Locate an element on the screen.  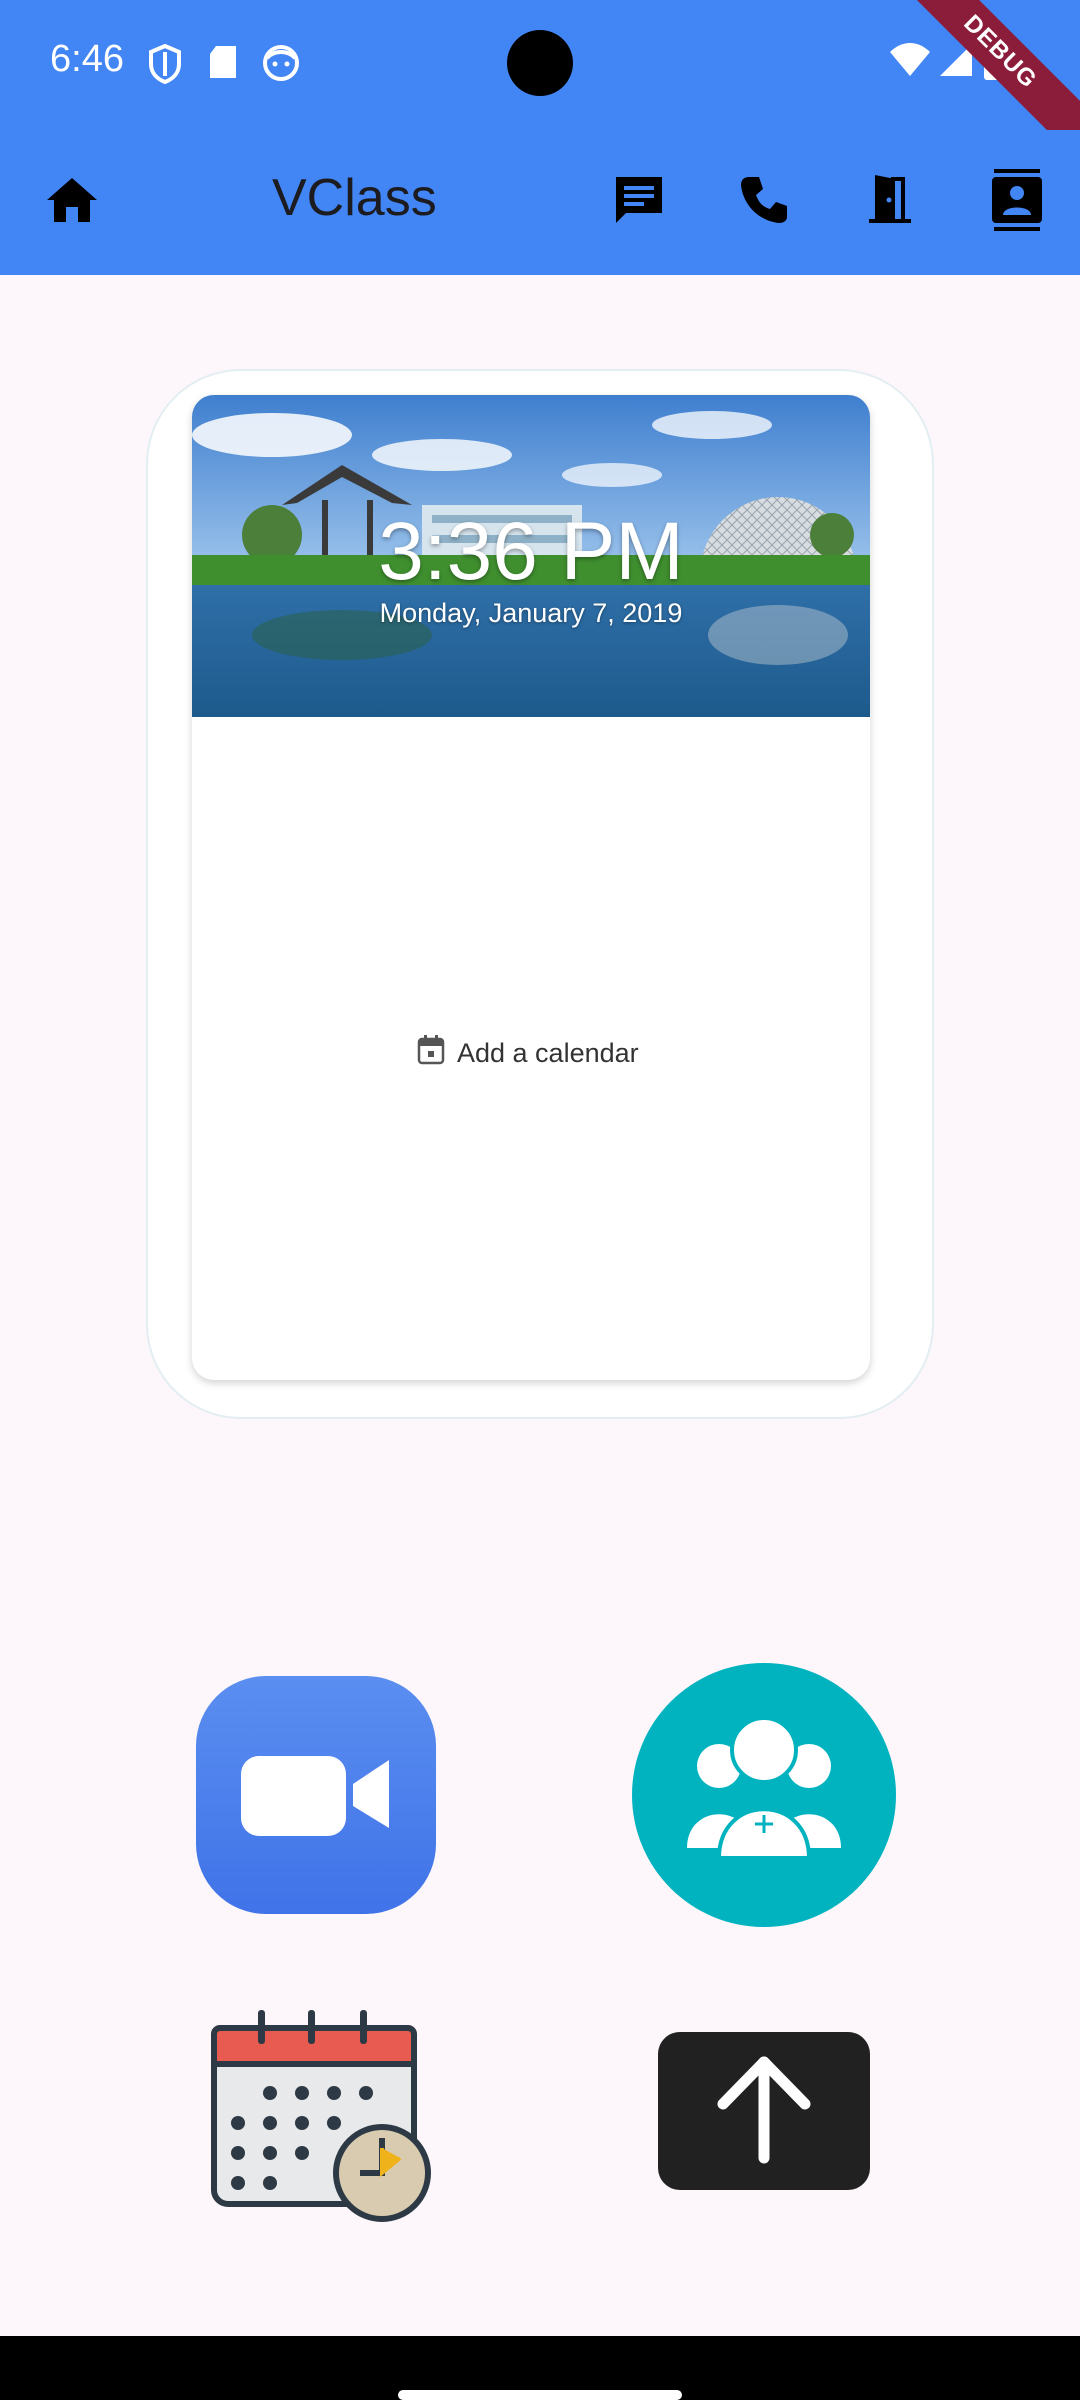
face-icon is located at coordinates (281, 65).